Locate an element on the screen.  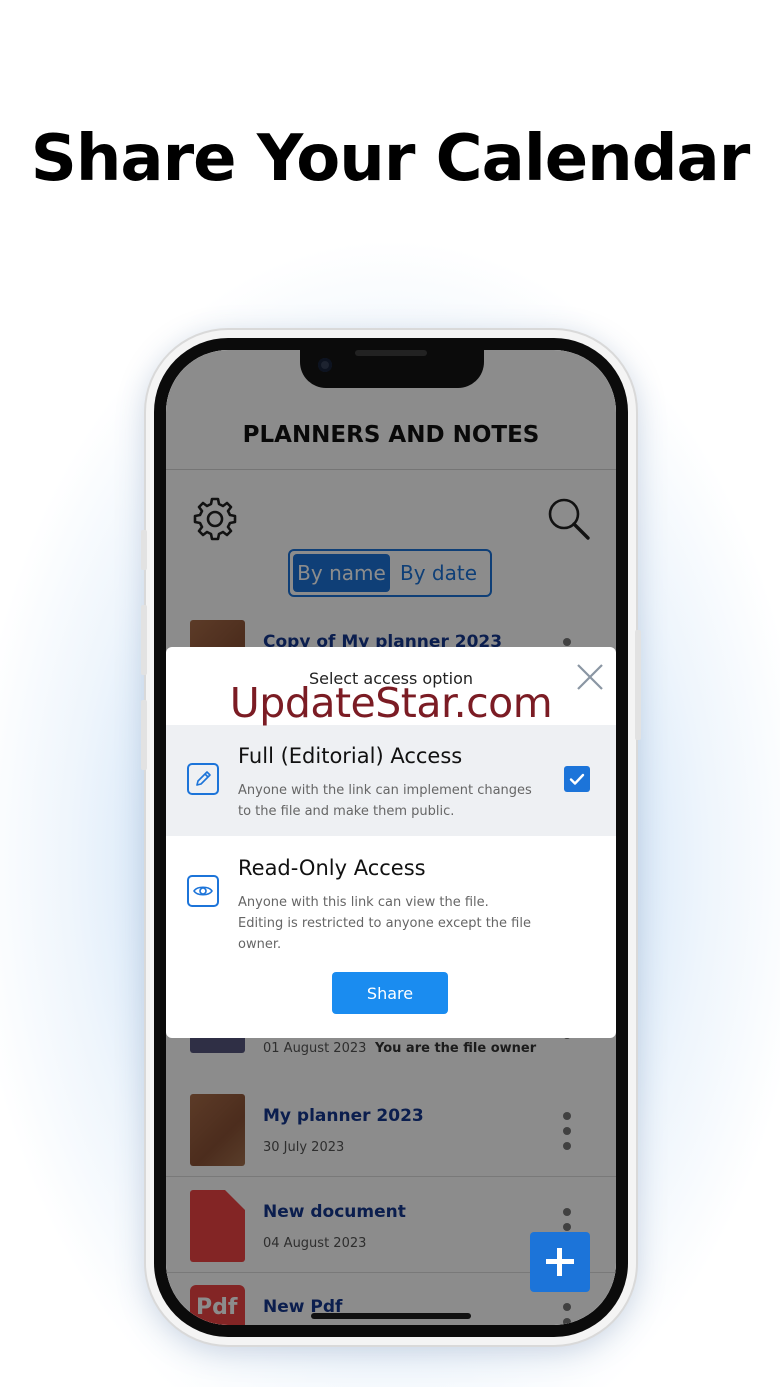
power-button is located at coordinates (638, 685).